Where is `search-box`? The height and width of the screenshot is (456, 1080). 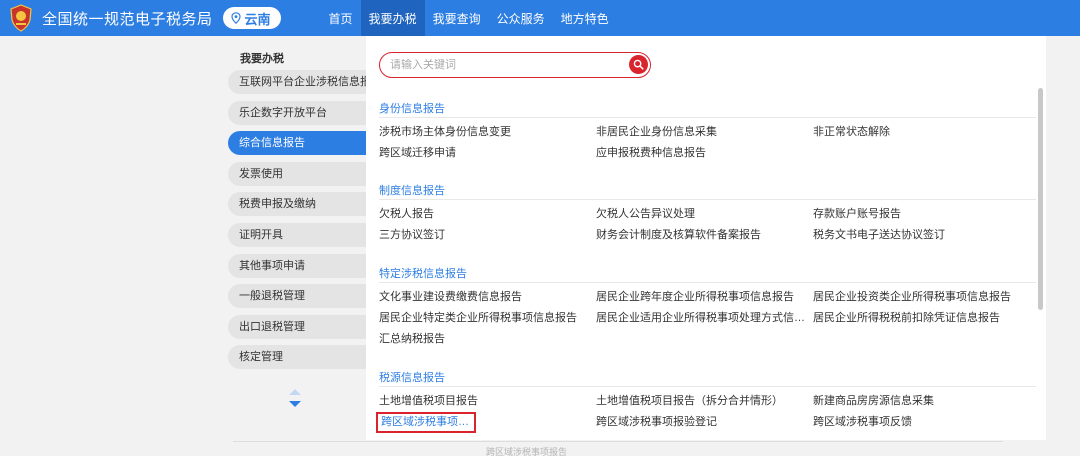
search-box is located at coordinates (515, 65).